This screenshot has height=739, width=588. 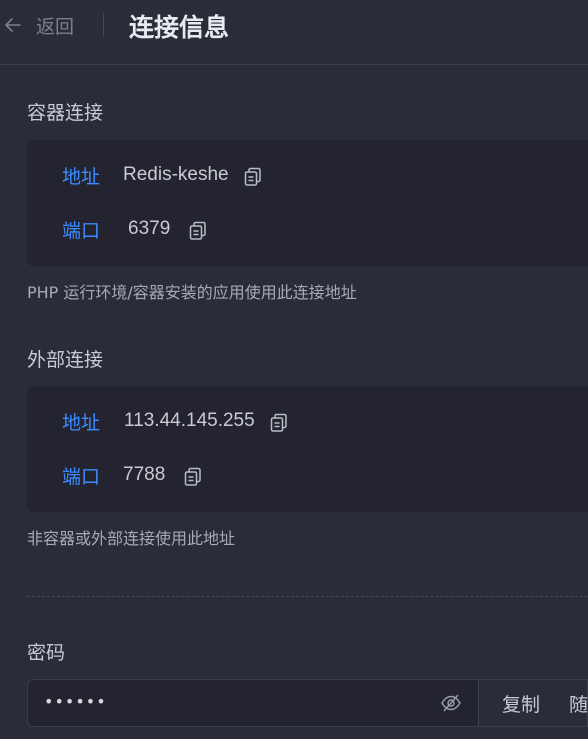 What do you see at coordinates (65, 360) in the screenshot?
I see `external-connection-title: 外部连接` at bounding box center [65, 360].